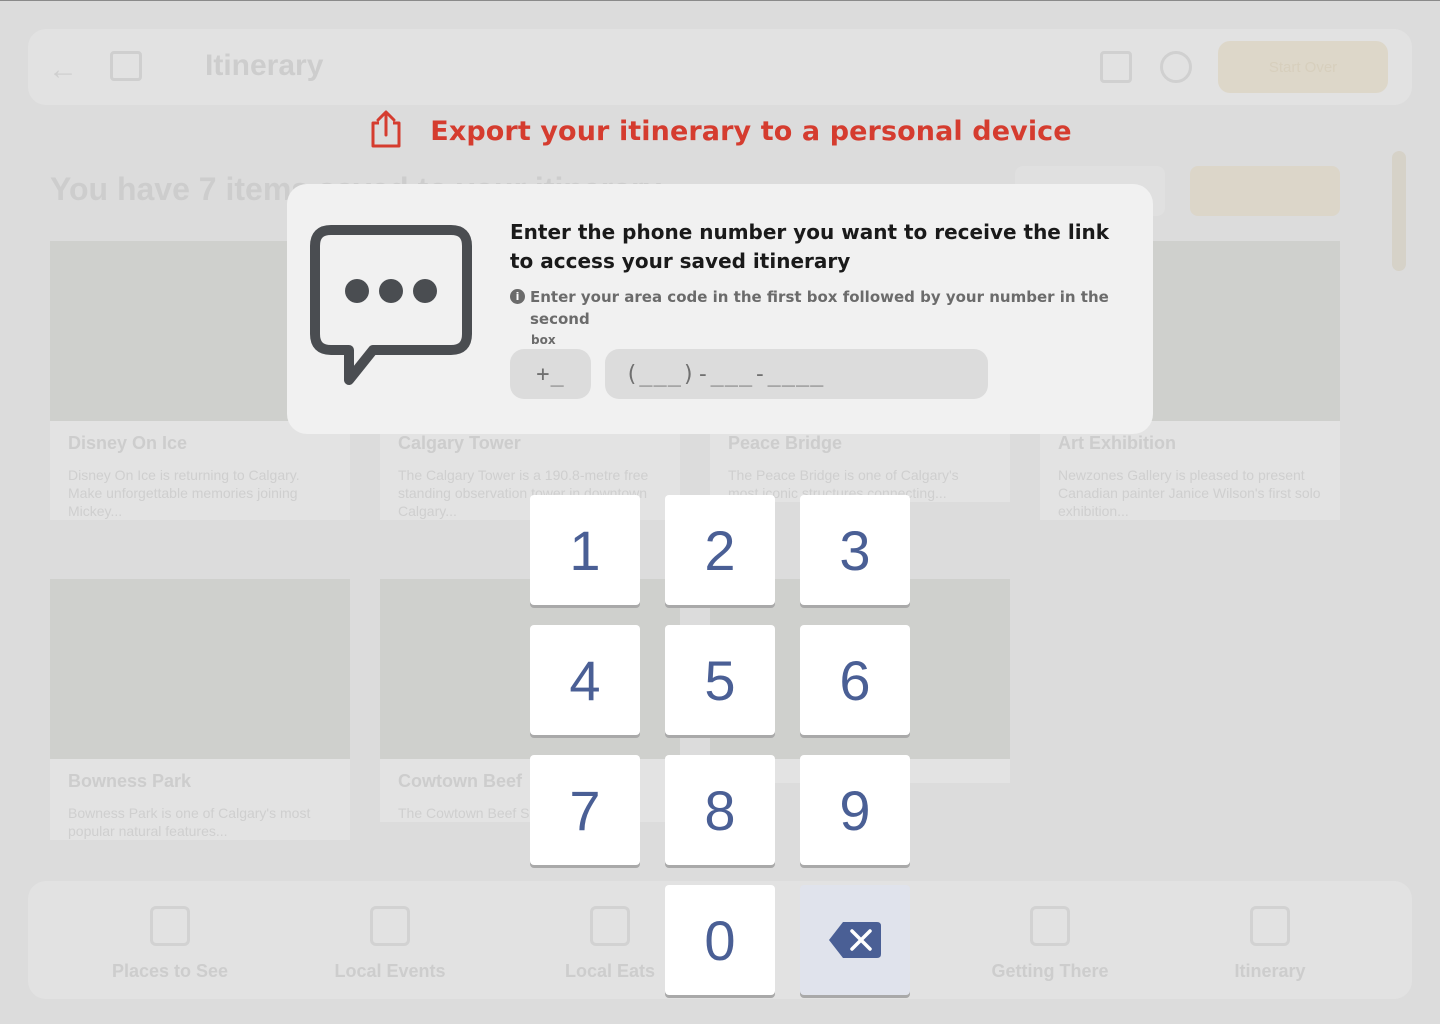  Describe the element at coordinates (170, 926) in the screenshot. I see `places-icon` at that location.